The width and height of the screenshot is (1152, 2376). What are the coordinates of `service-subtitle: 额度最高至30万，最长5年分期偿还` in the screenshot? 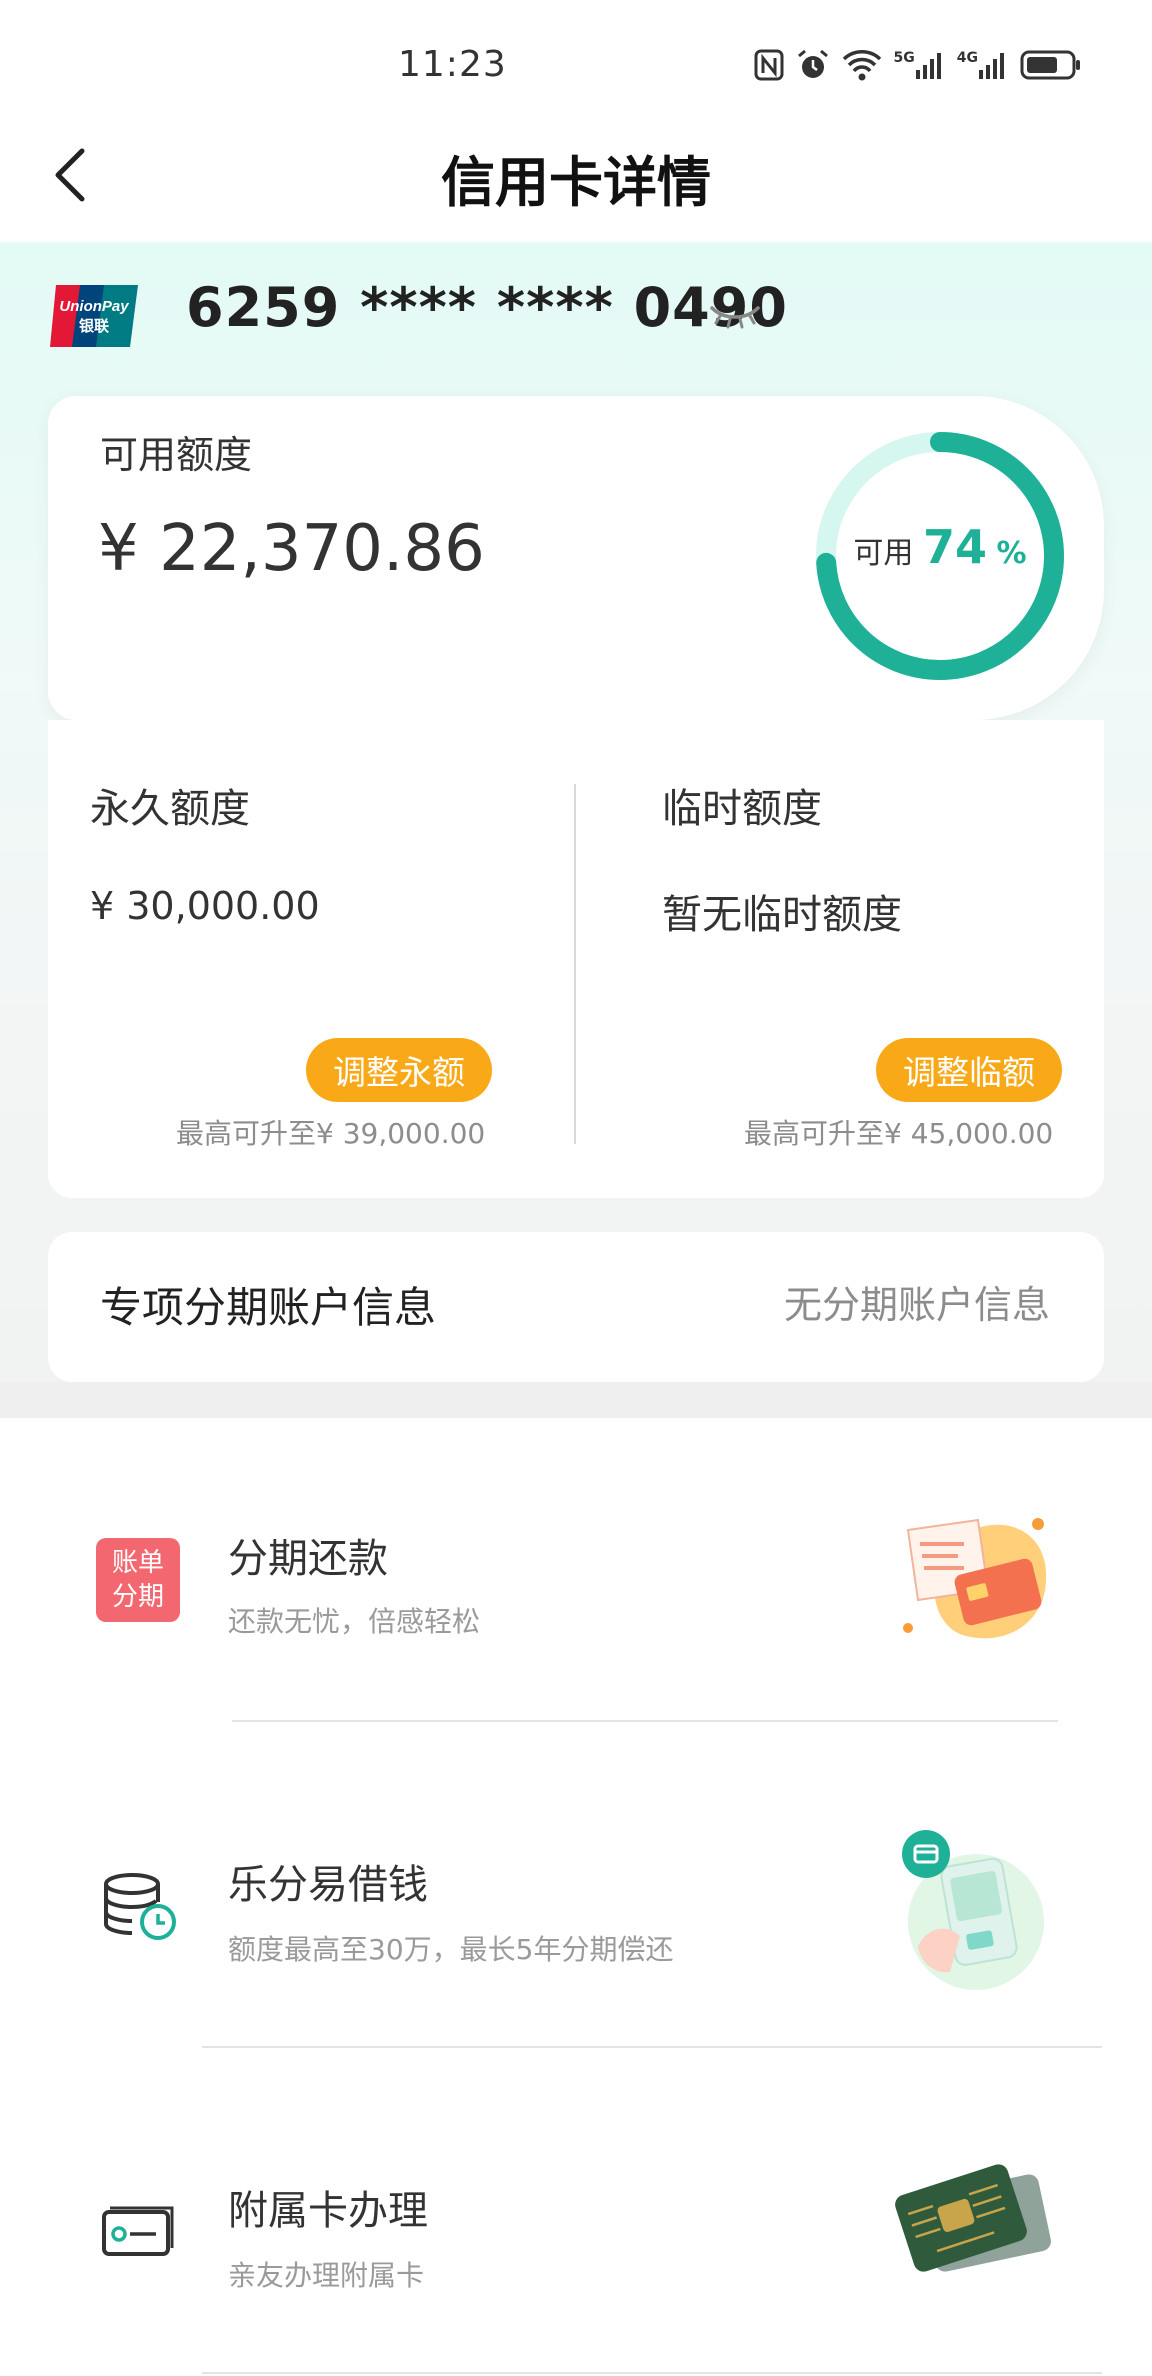 It's located at (451, 1949).